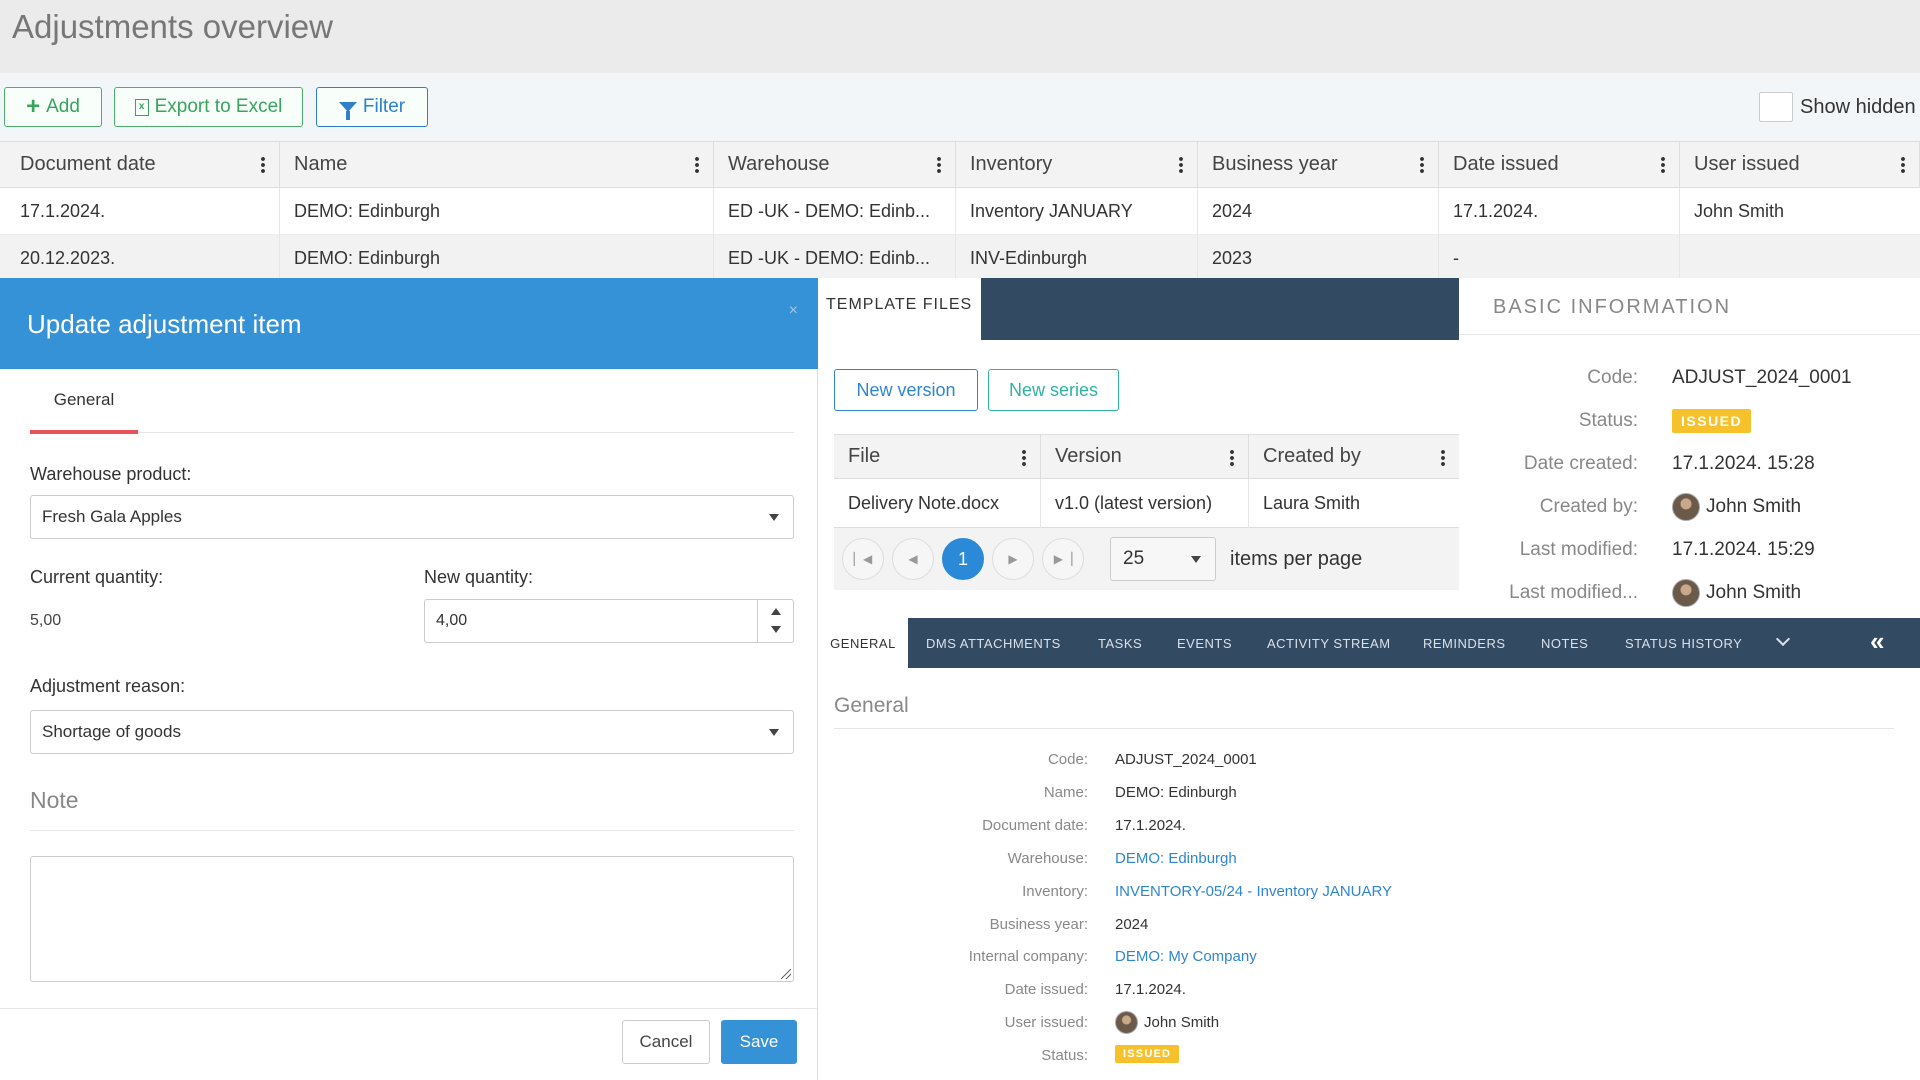 The height and width of the screenshot is (1080, 1920). I want to click on items-per-page-label: items per page, so click(1296, 559).